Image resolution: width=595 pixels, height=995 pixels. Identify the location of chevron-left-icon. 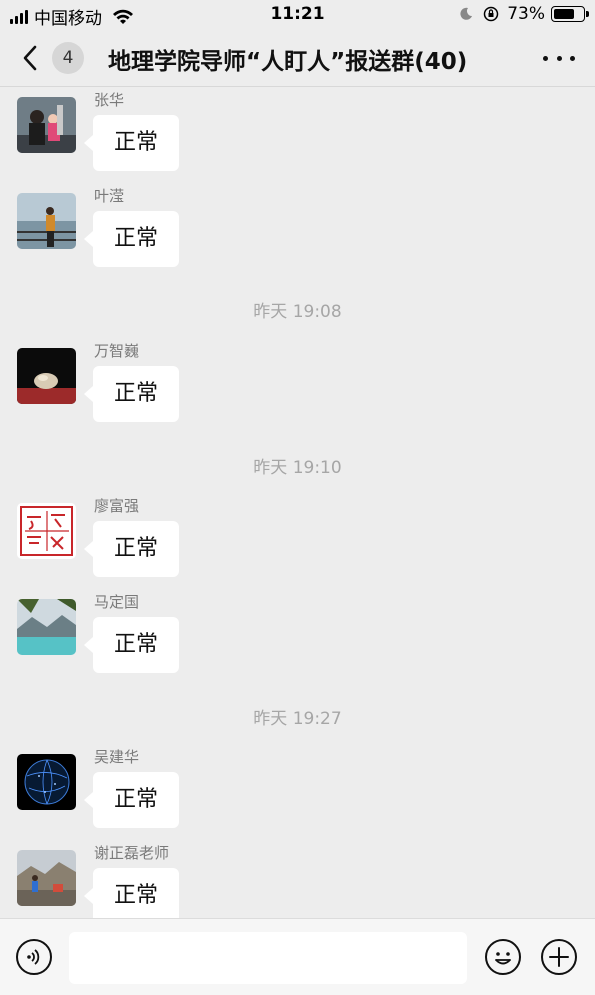
(30, 58).